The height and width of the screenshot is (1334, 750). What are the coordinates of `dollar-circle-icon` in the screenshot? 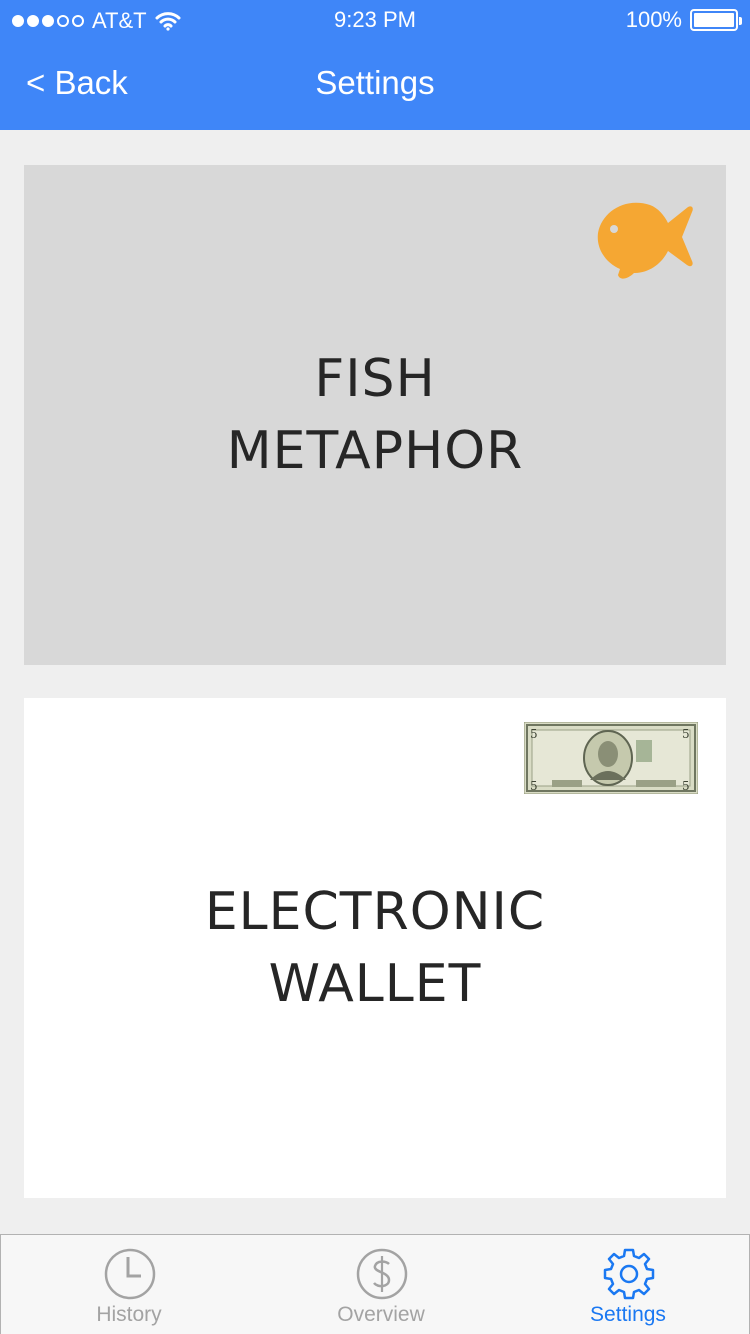 It's located at (382, 1274).